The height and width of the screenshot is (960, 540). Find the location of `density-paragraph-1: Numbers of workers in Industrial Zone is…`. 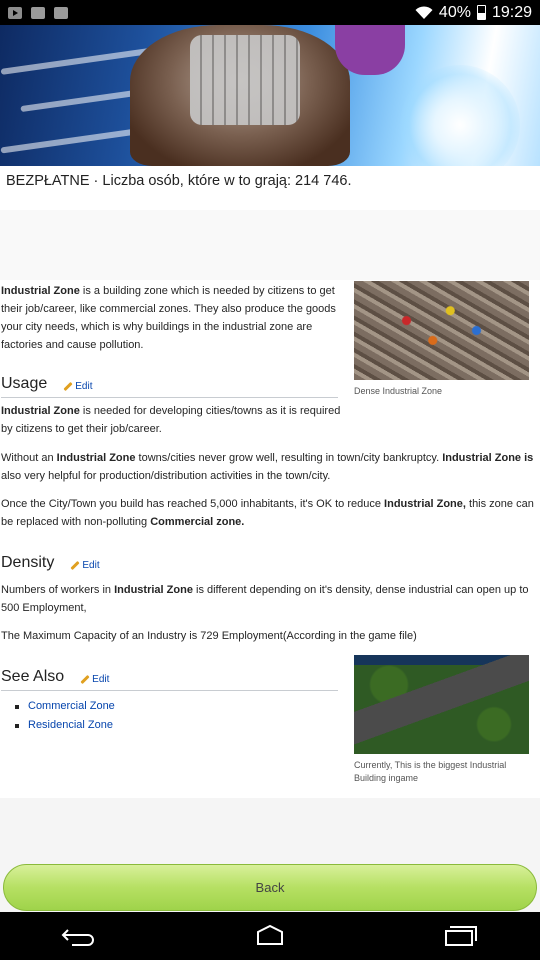

density-paragraph-1: Numbers of workers in Industrial Zone is… is located at coordinates (265, 599).